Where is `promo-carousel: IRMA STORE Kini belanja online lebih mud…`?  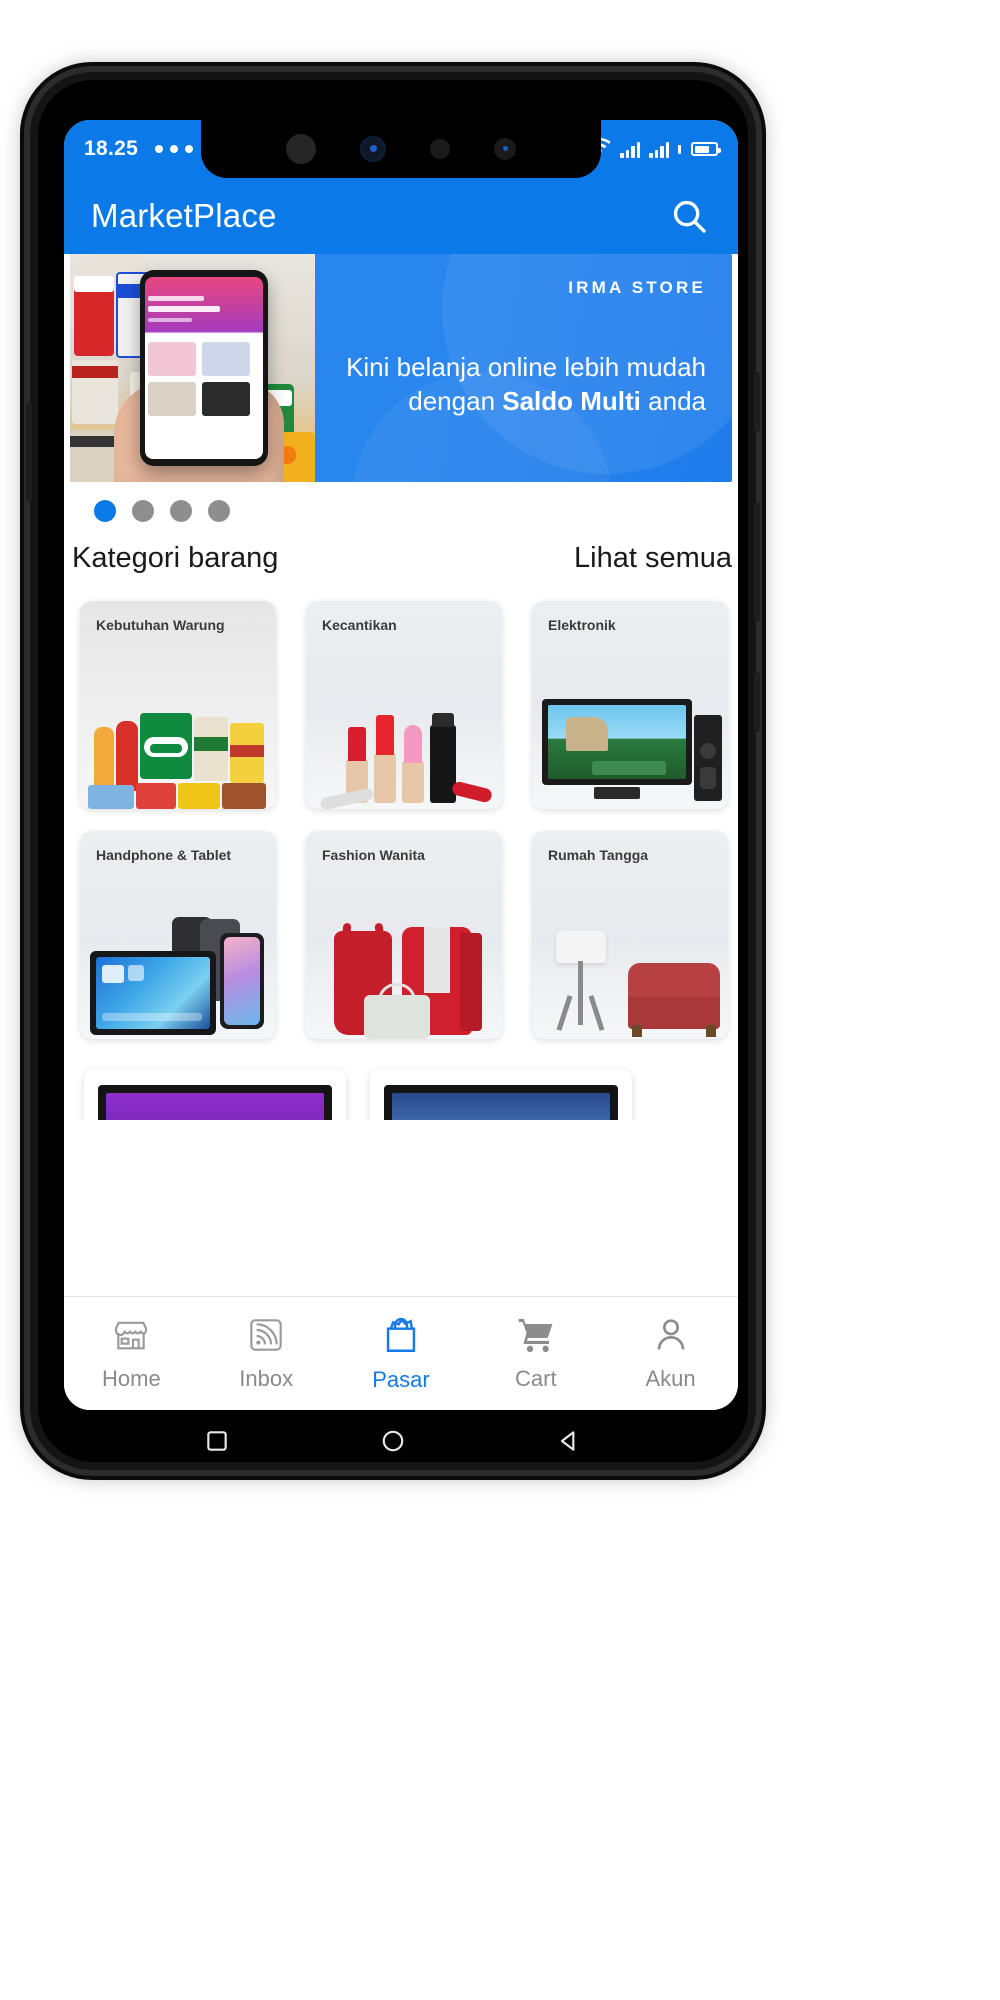
promo-carousel: IRMA STORE Kini belanja online lebih mud… is located at coordinates (401, 368).